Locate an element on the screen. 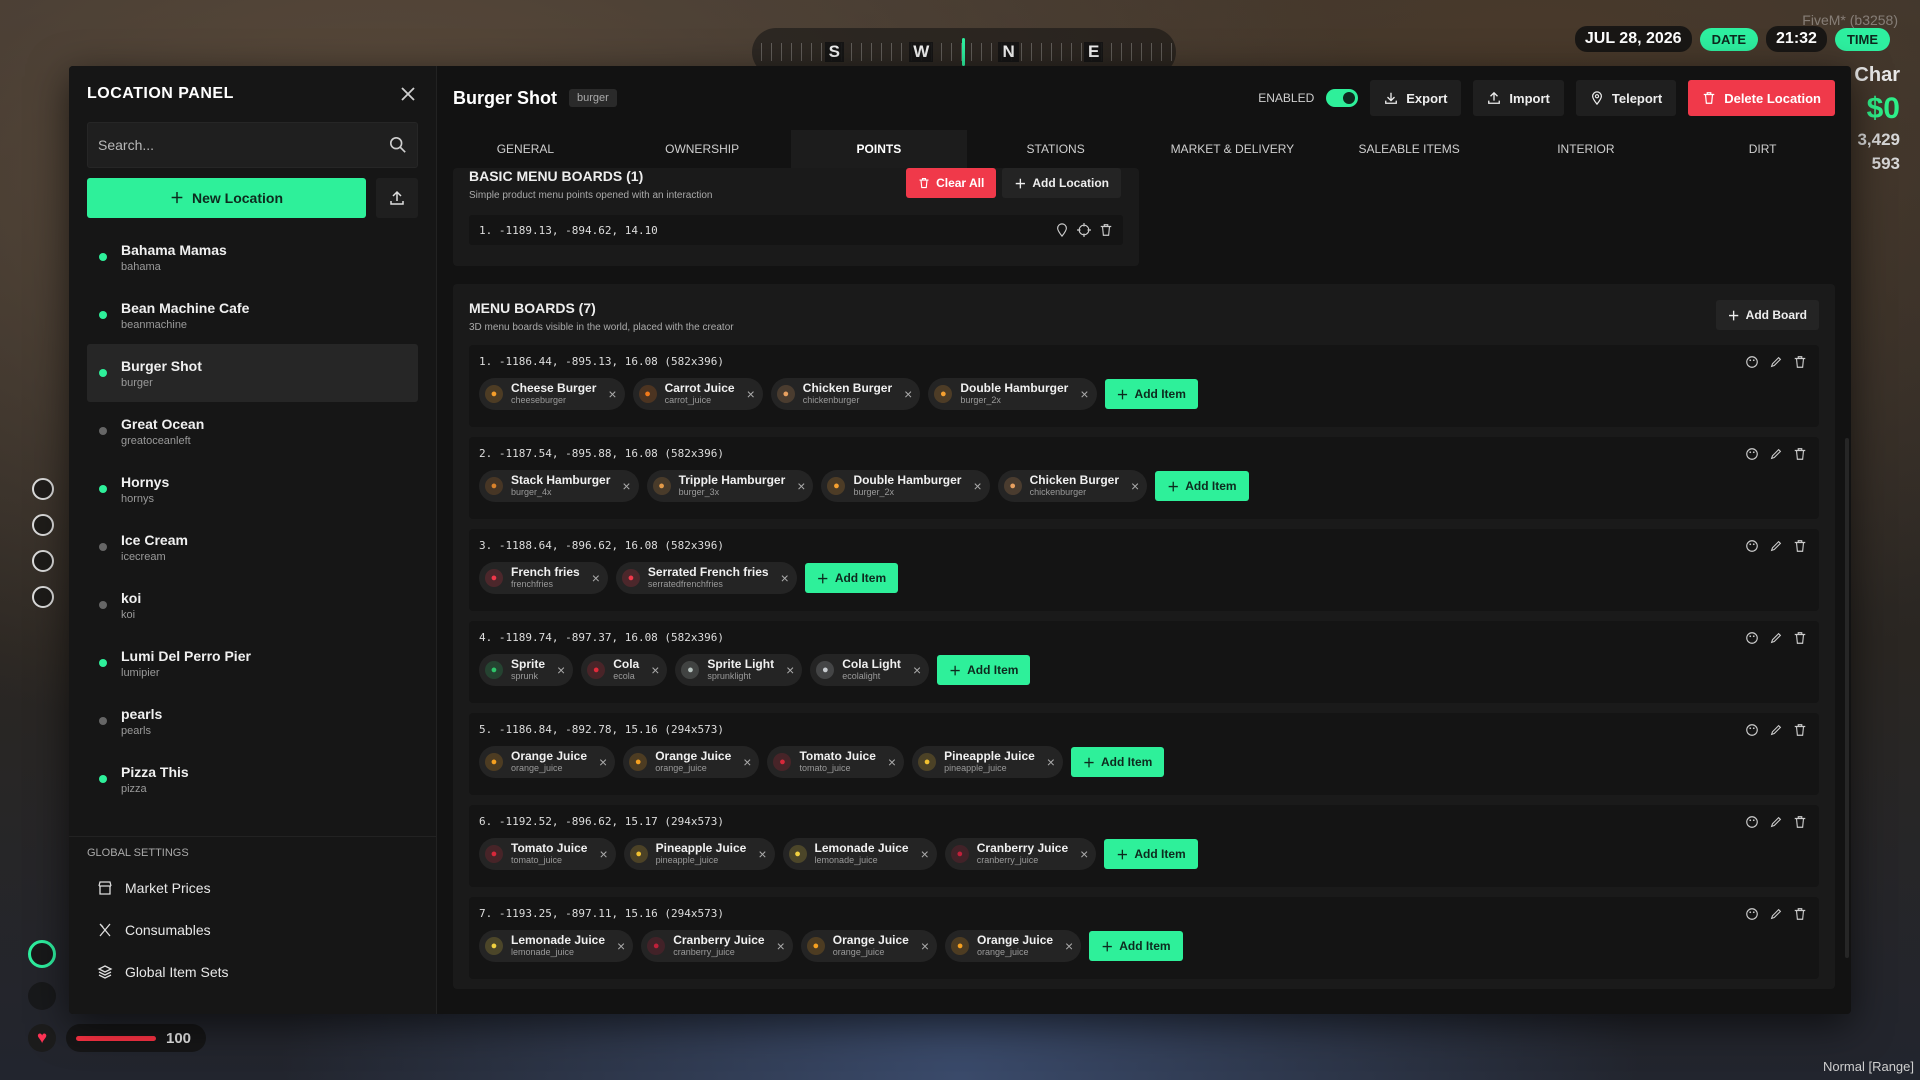 The image size is (1920, 1080). enabled-toggle is located at coordinates (1342, 98).